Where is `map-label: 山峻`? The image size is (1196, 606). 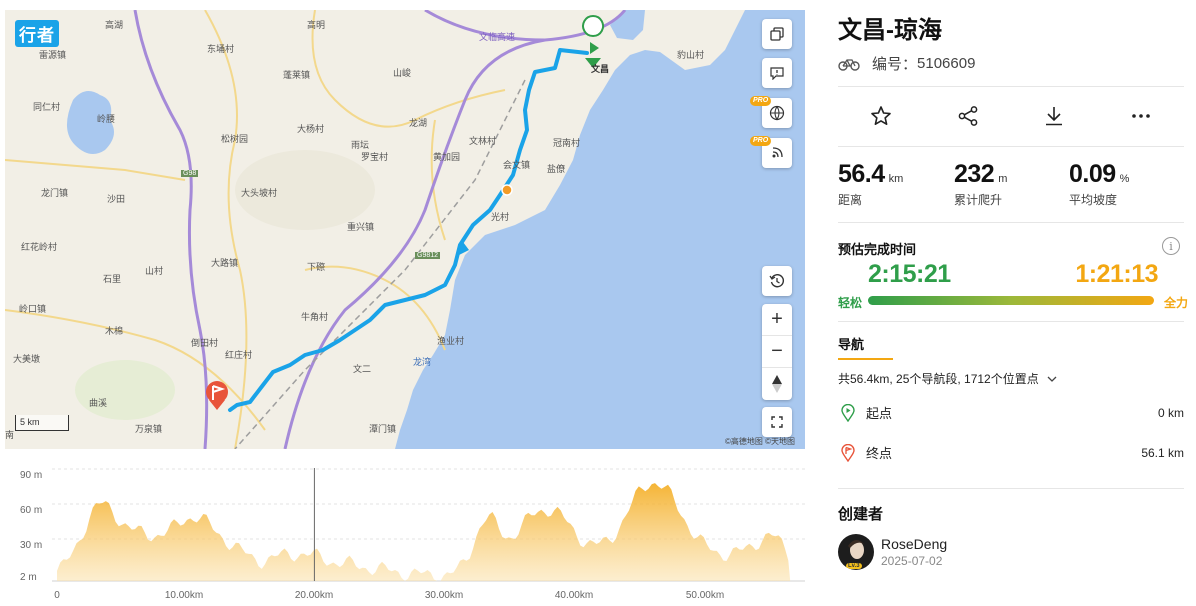 map-label: 山峻 is located at coordinates (402, 73).